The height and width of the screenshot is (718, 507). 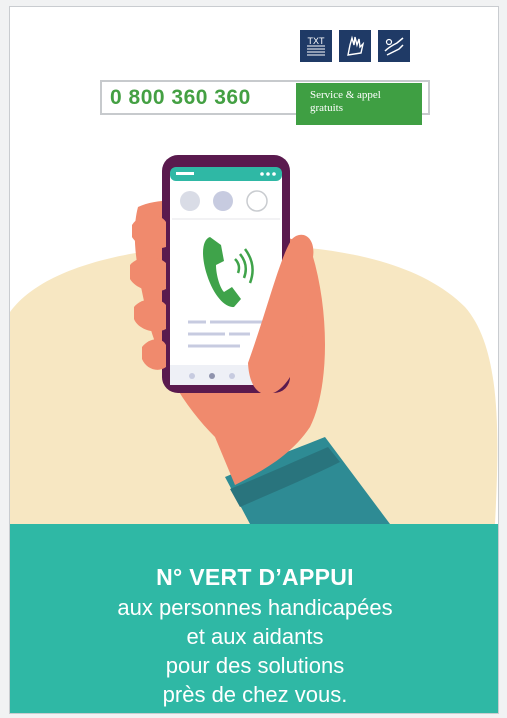 What do you see at coordinates (326, 108) in the screenshot?
I see `service-line-2: gratuits` at bounding box center [326, 108].